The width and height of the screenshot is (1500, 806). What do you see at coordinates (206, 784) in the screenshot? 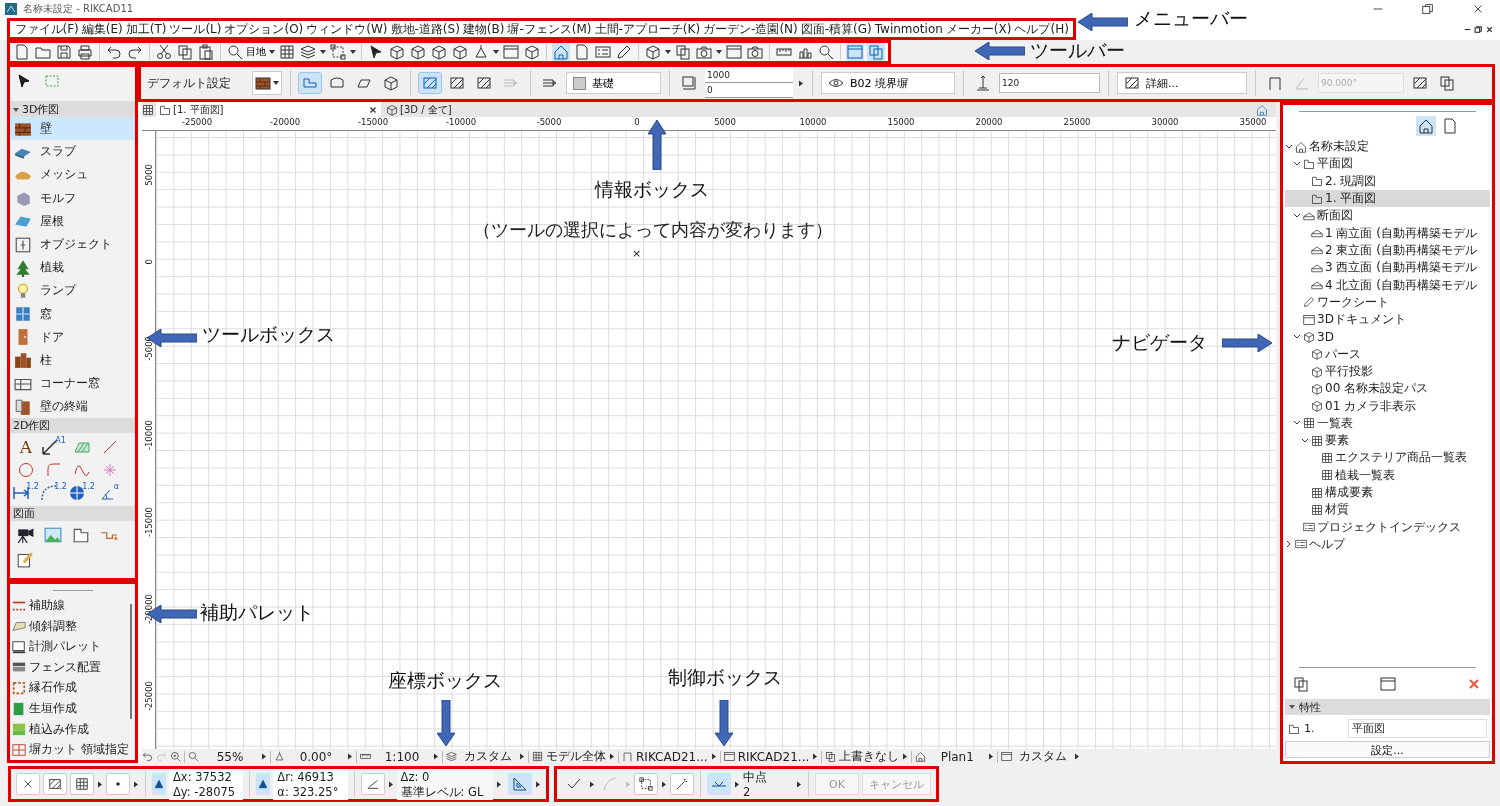
I see `coordinate-field: Δx: 37532 Δy: -28075` at bounding box center [206, 784].